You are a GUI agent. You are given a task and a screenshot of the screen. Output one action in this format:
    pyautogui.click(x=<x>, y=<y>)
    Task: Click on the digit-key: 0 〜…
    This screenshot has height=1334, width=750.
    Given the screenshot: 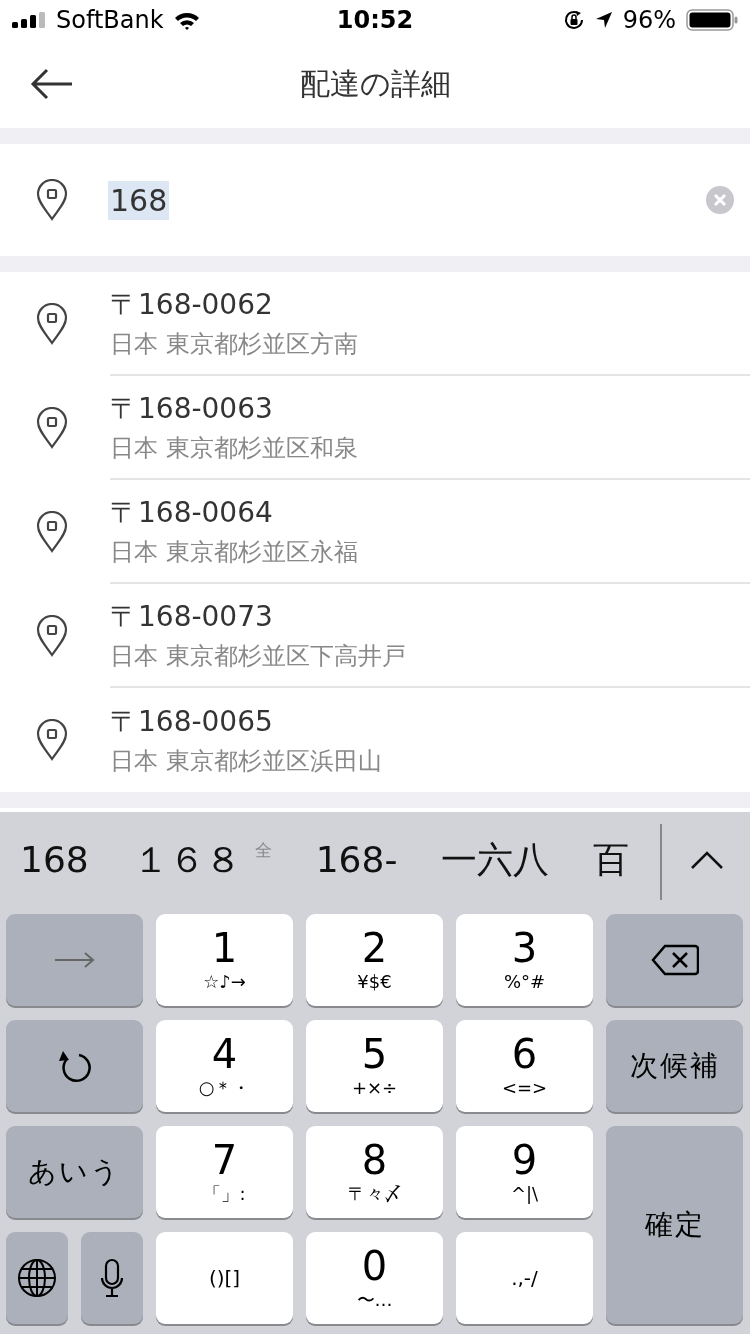 What is the action you would take?
    pyautogui.click(x=374, y=1278)
    